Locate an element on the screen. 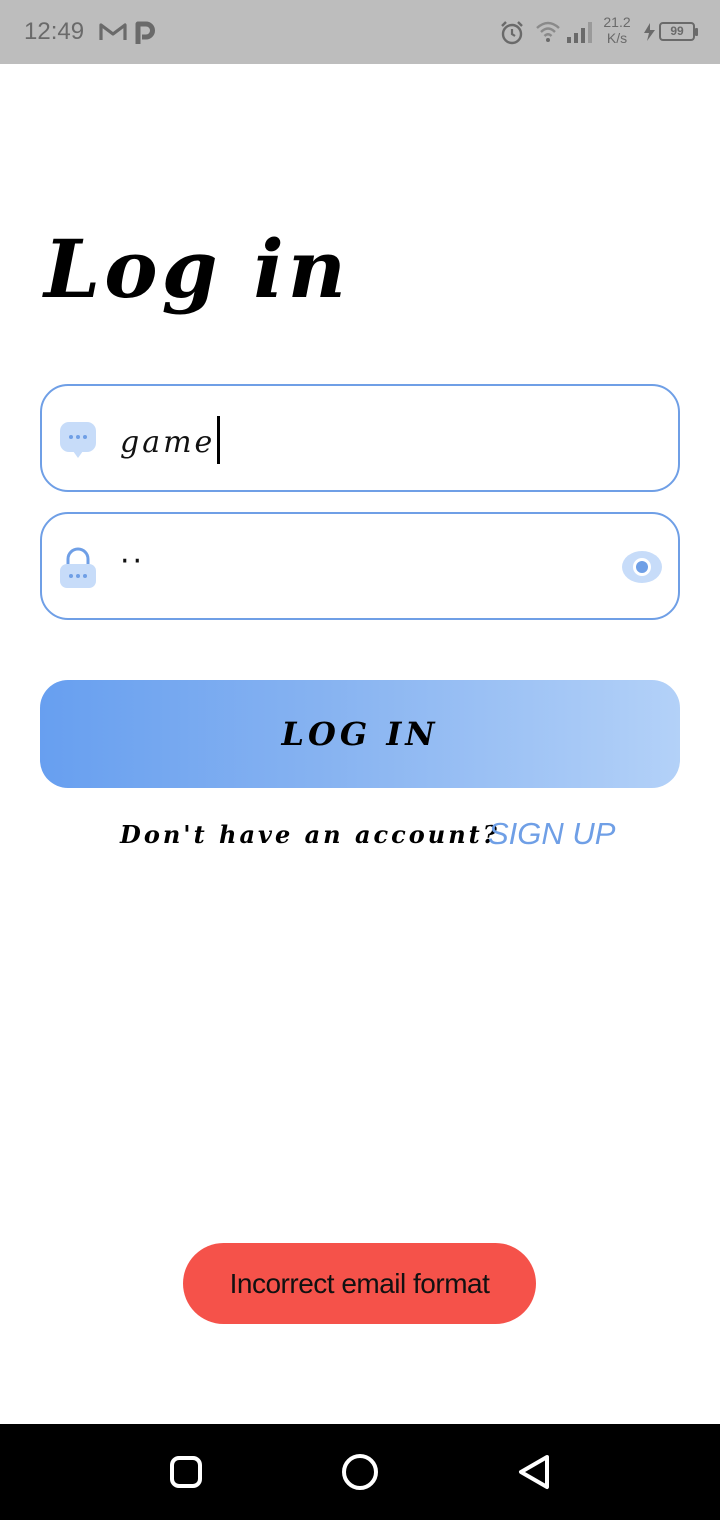 The image size is (720, 1520). login-button-label: LOG IN is located at coordinates (360, 734).